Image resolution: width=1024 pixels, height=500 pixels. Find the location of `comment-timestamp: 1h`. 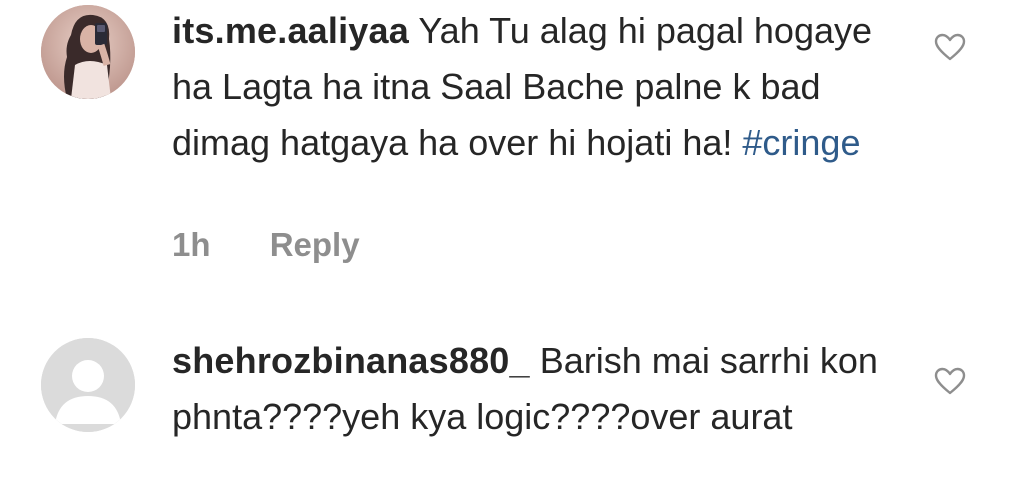

comment-timestamp: 1h is located at coordinates (191, 244).